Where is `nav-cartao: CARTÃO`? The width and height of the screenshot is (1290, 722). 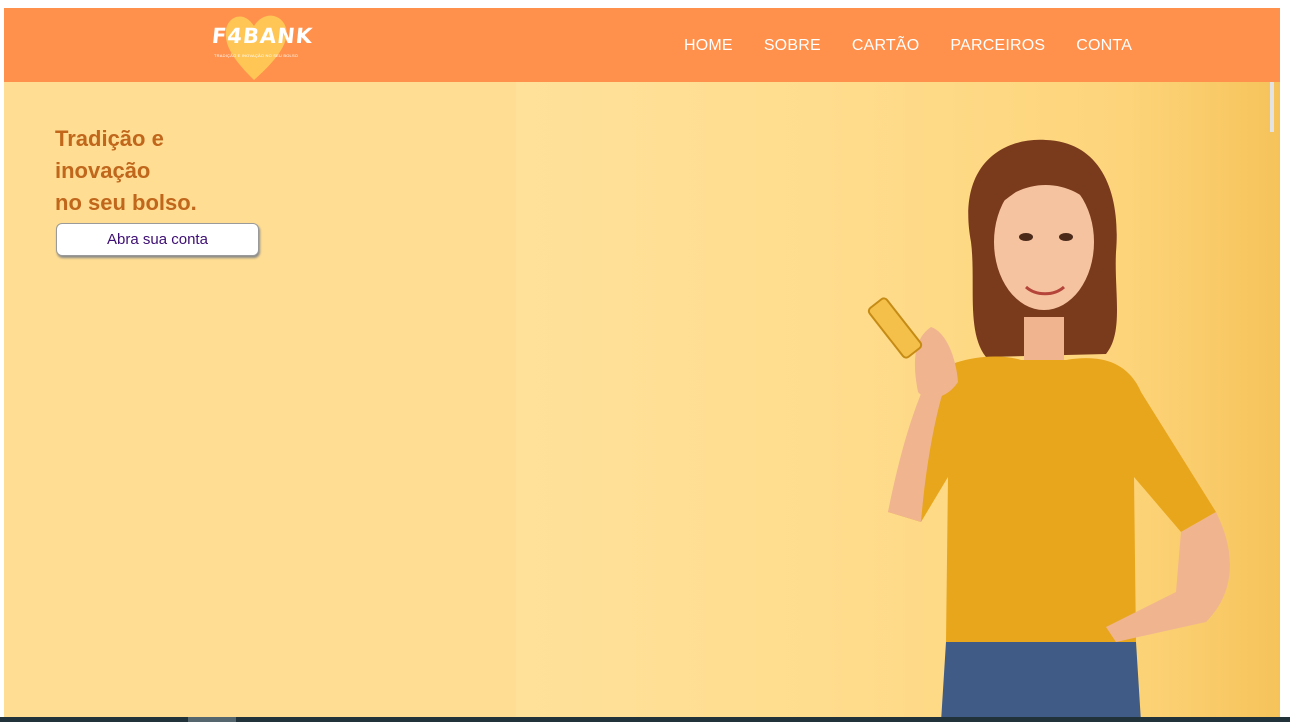 nav-cartao: CARTÃO is located at coordinates (886, 46).